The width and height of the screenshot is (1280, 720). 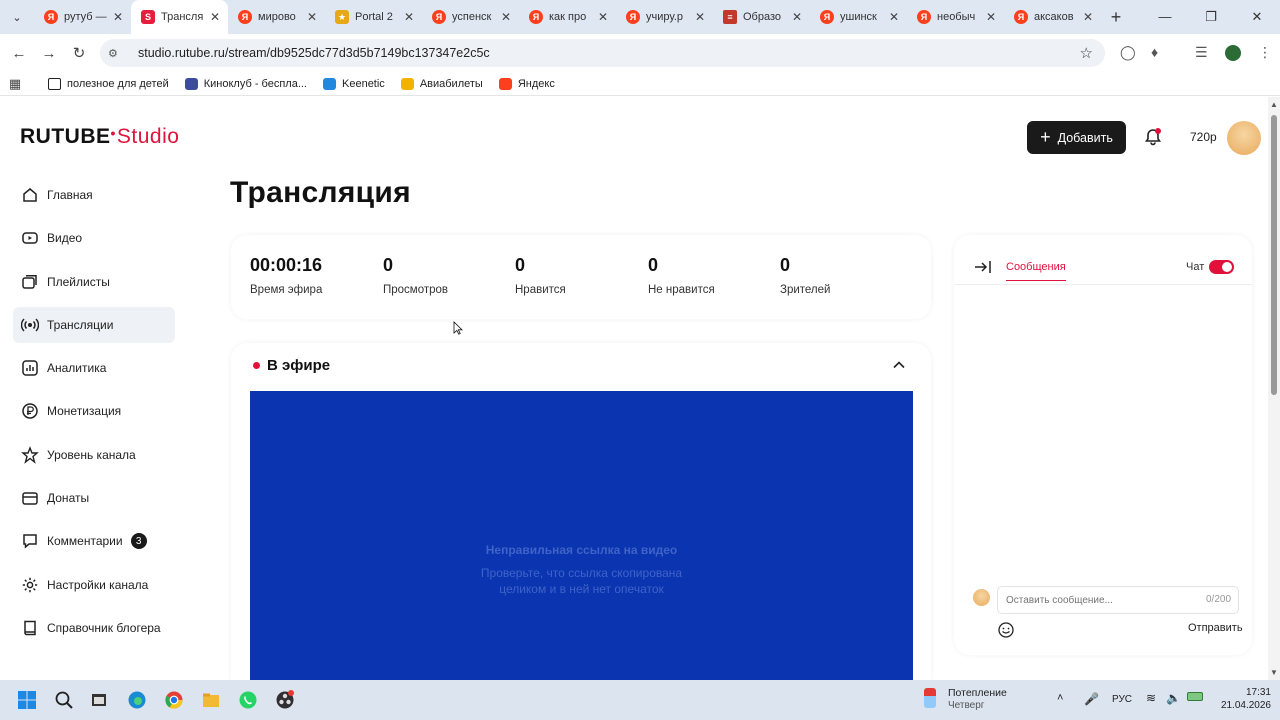 I want to click on clock-time: 17:31, so click(x=1251, y=692).